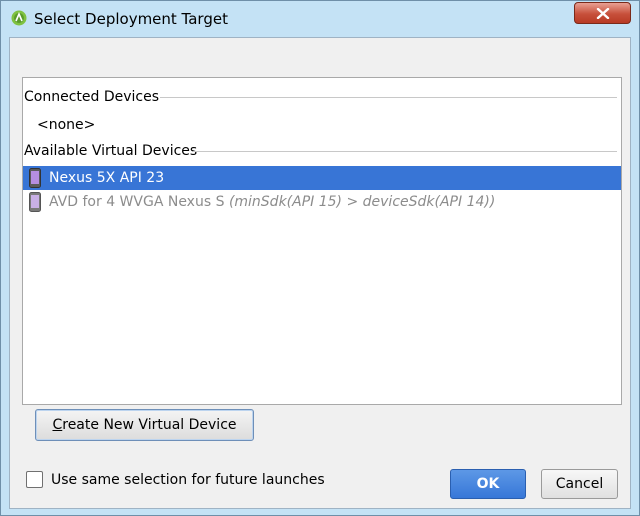  I want to click on device-name: AVD for 4 WVGA Nexus S, so click(137, 202).